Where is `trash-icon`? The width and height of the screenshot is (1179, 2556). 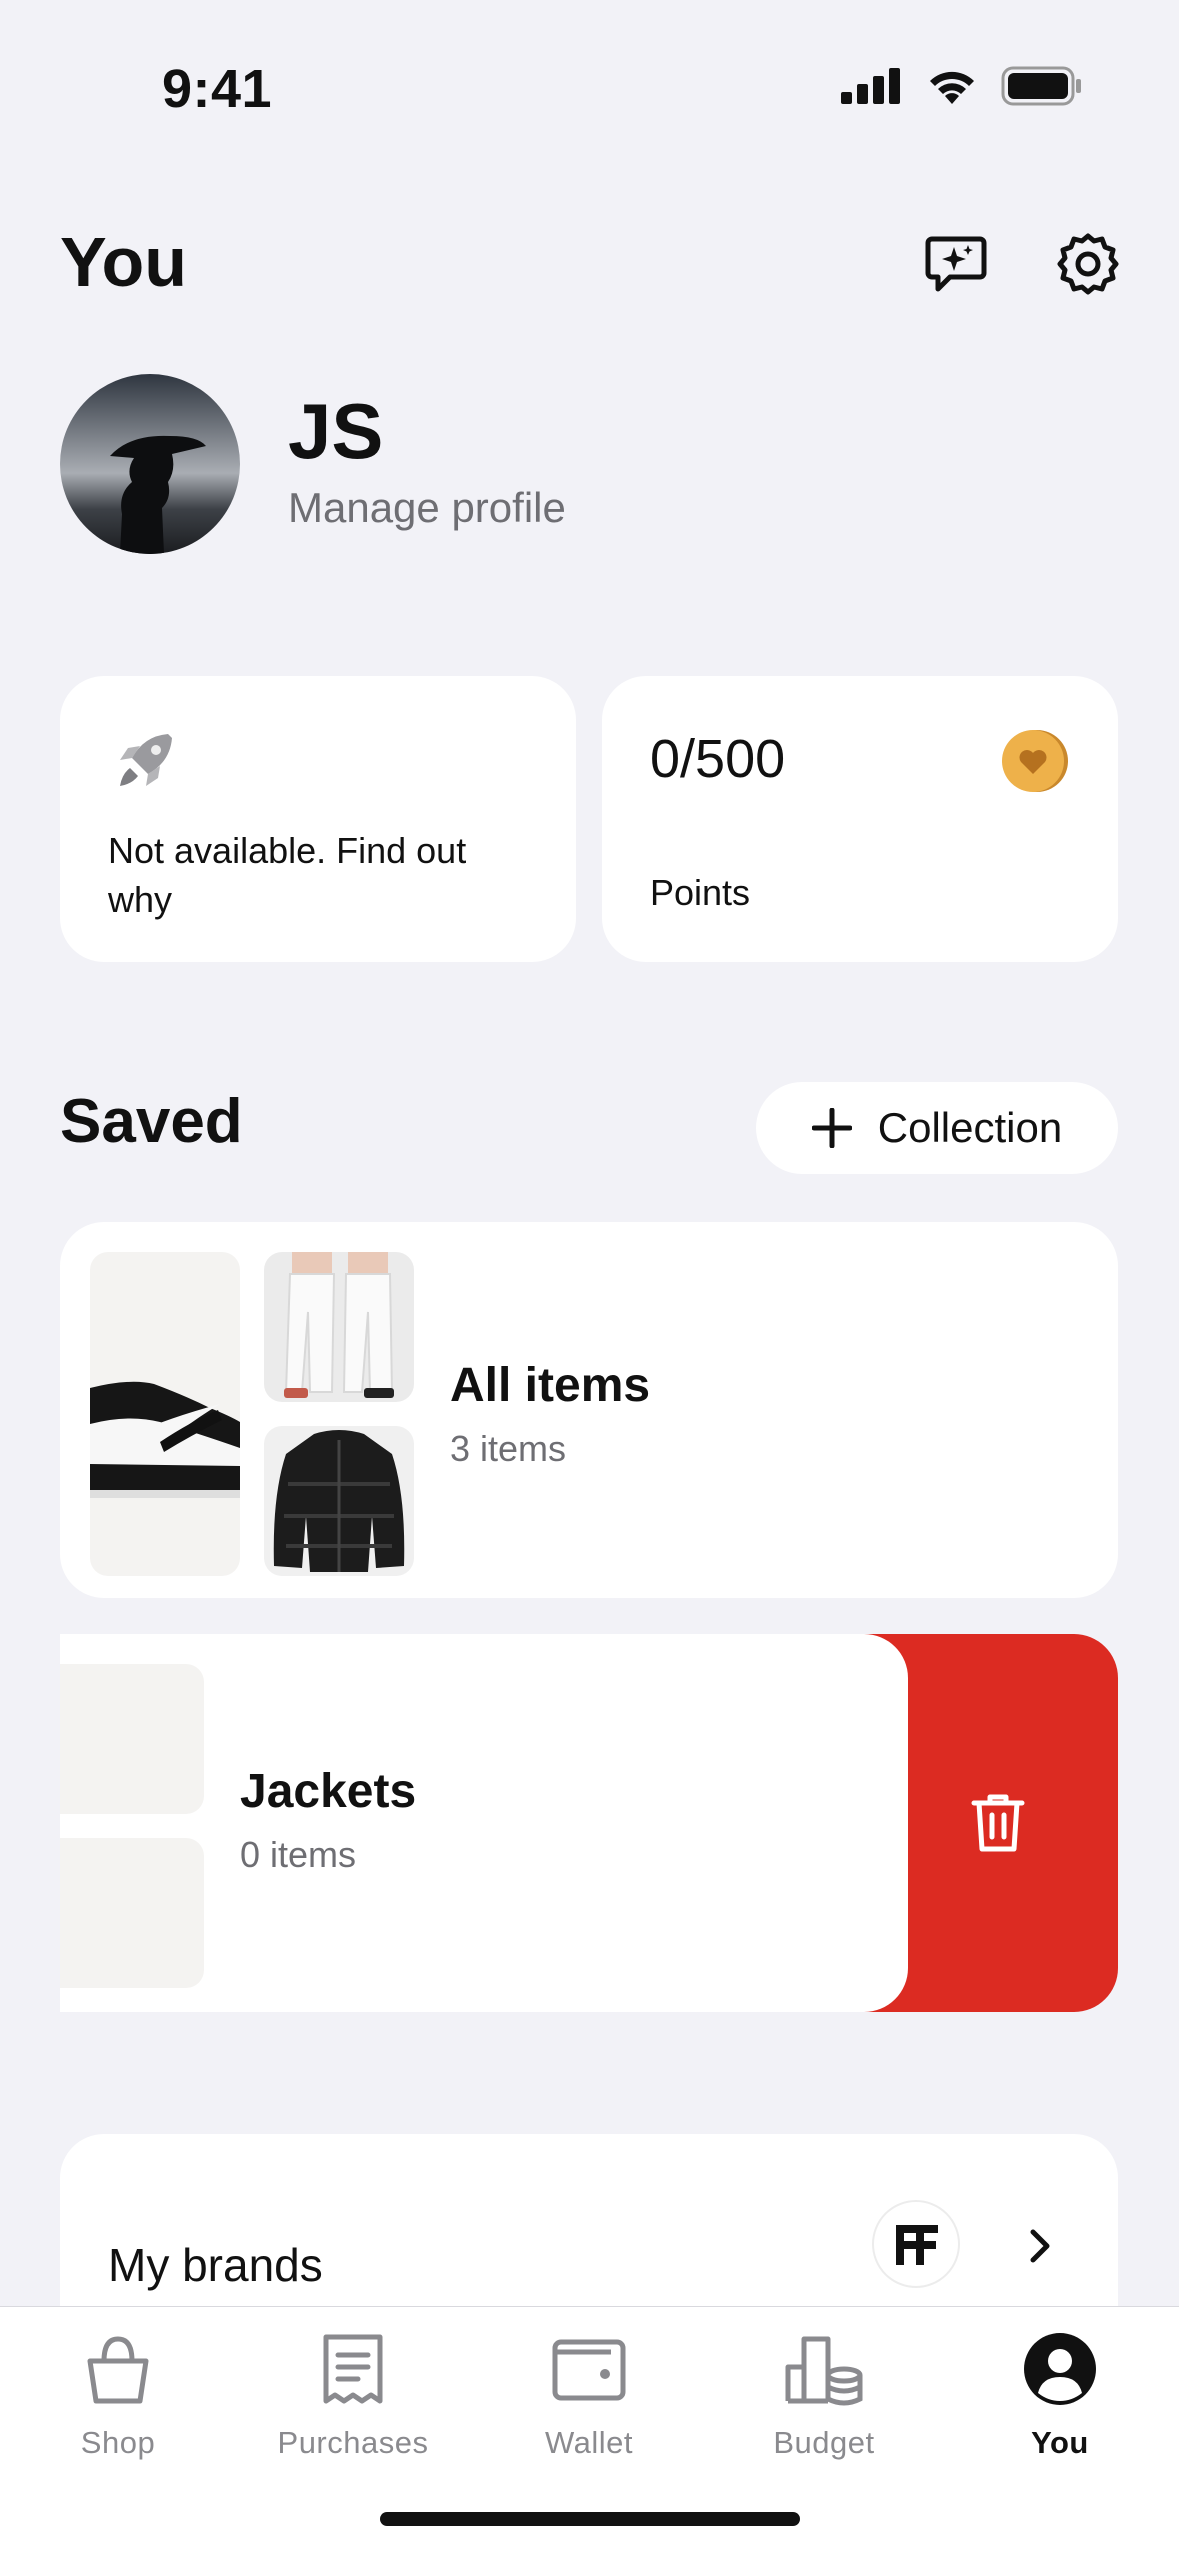
trash-icon is located at coordinates (998, 1823).